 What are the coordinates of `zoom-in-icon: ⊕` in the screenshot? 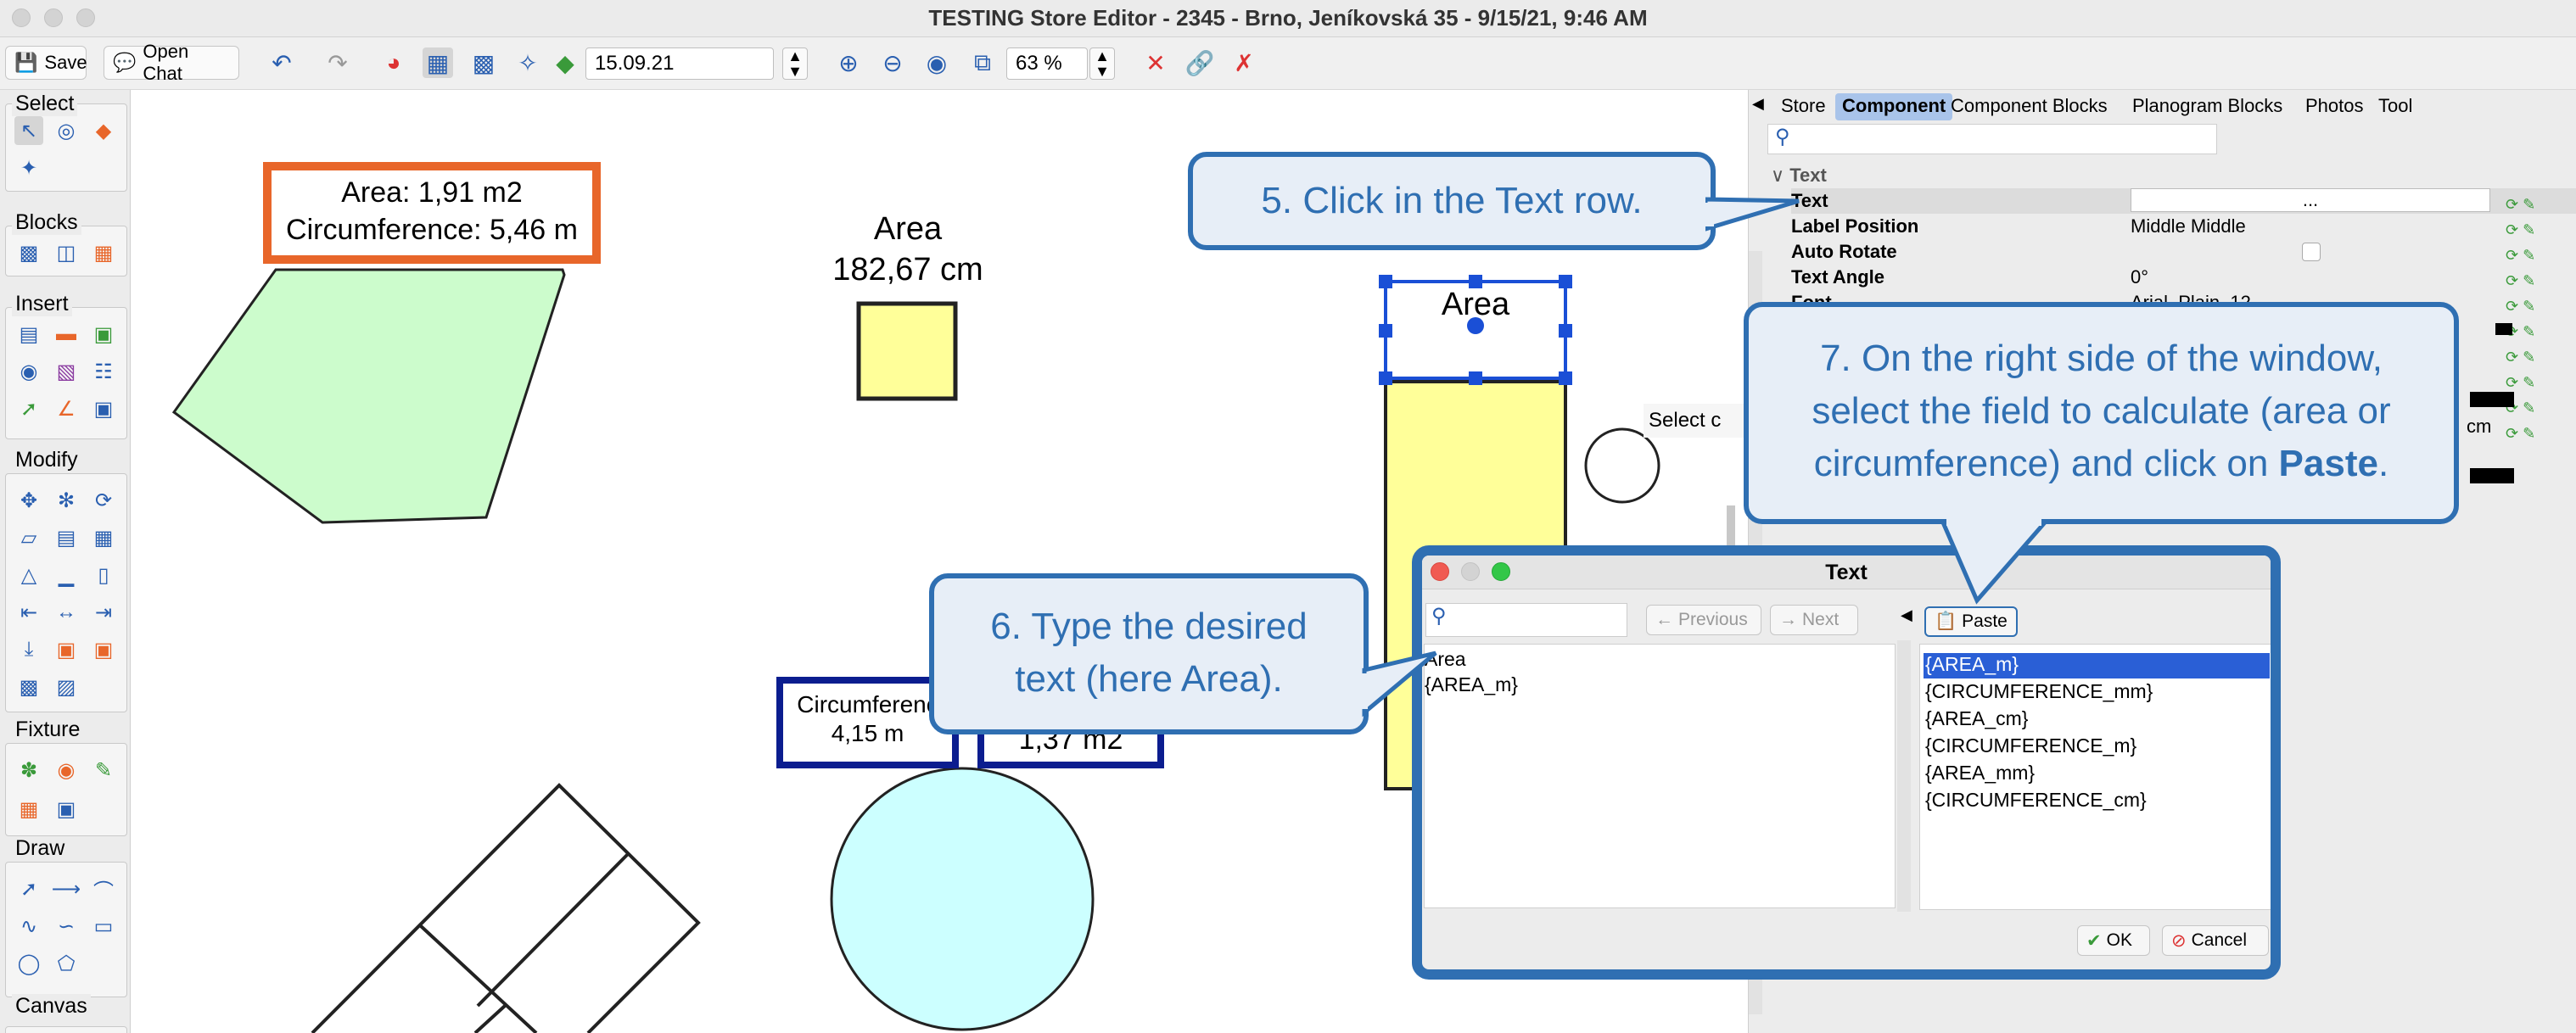 It's located at (849, 63).